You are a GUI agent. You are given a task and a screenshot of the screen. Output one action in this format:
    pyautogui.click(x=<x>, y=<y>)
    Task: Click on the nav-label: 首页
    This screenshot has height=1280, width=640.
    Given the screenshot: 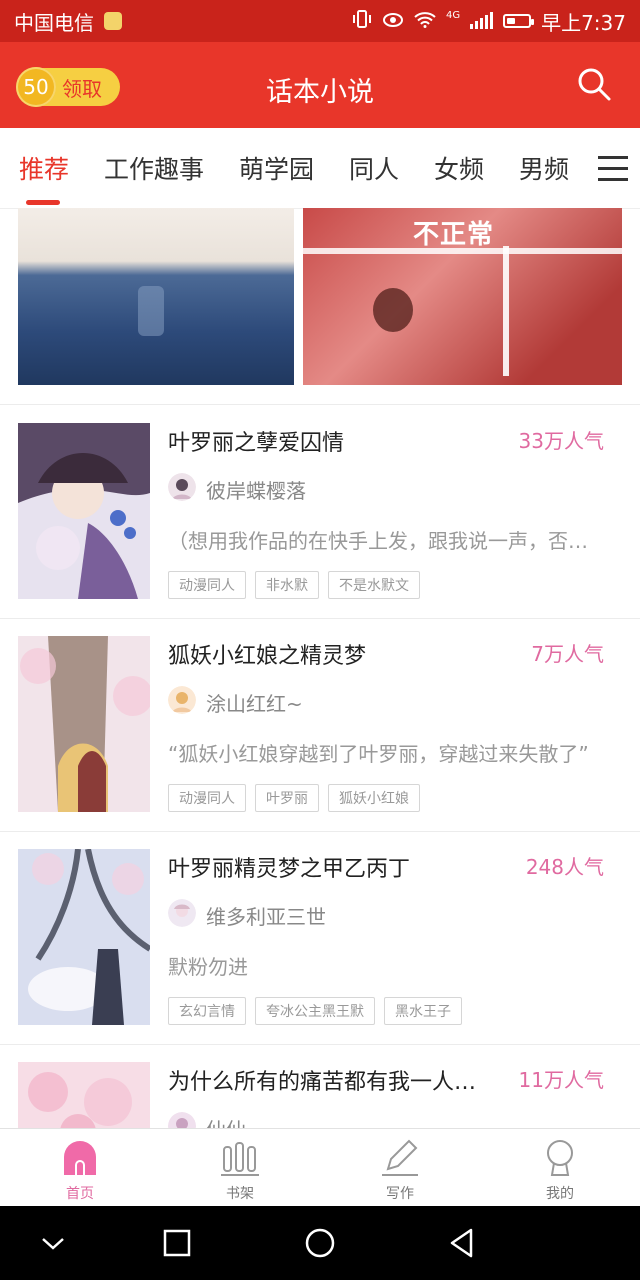 What is the action you would take?
    pyautogui.click(x=80, y=1194)
    